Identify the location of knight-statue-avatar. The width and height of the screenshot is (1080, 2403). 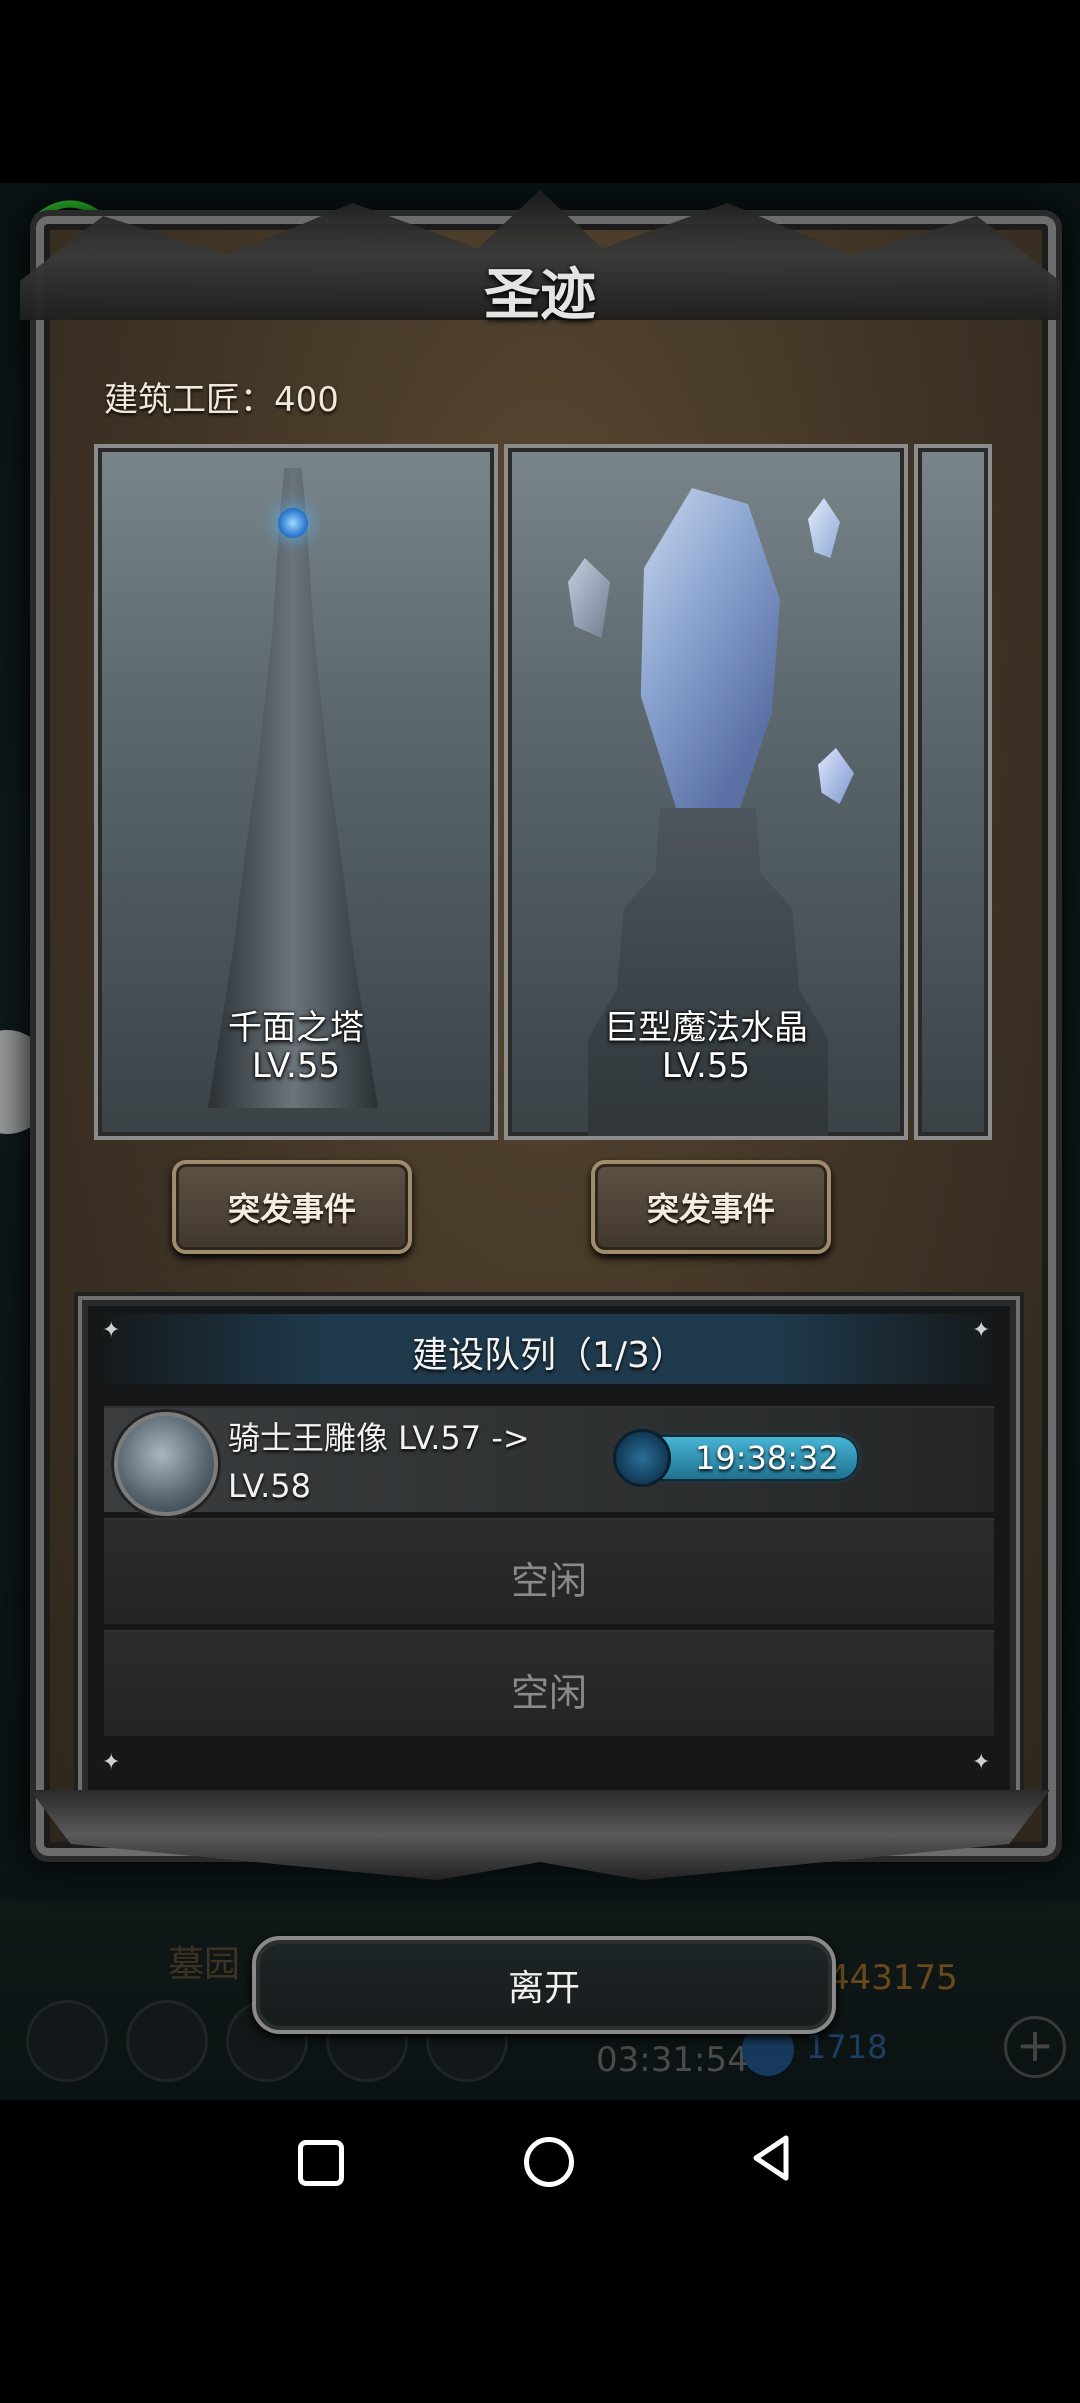
(166, 1464).